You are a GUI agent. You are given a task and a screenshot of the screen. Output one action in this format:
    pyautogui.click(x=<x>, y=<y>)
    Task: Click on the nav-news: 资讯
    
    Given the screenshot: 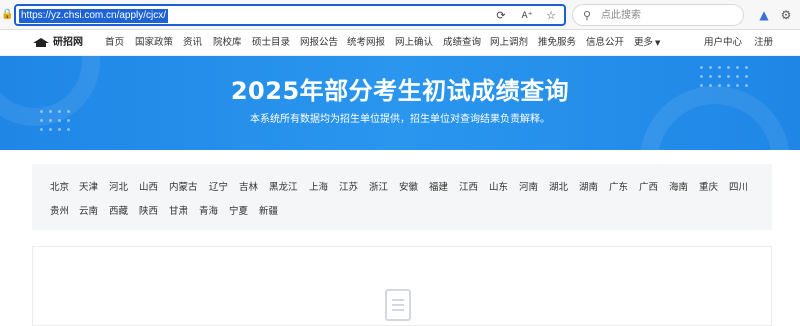 What is the action you would take?
    pyautogui.click(x=192, y=43)
    